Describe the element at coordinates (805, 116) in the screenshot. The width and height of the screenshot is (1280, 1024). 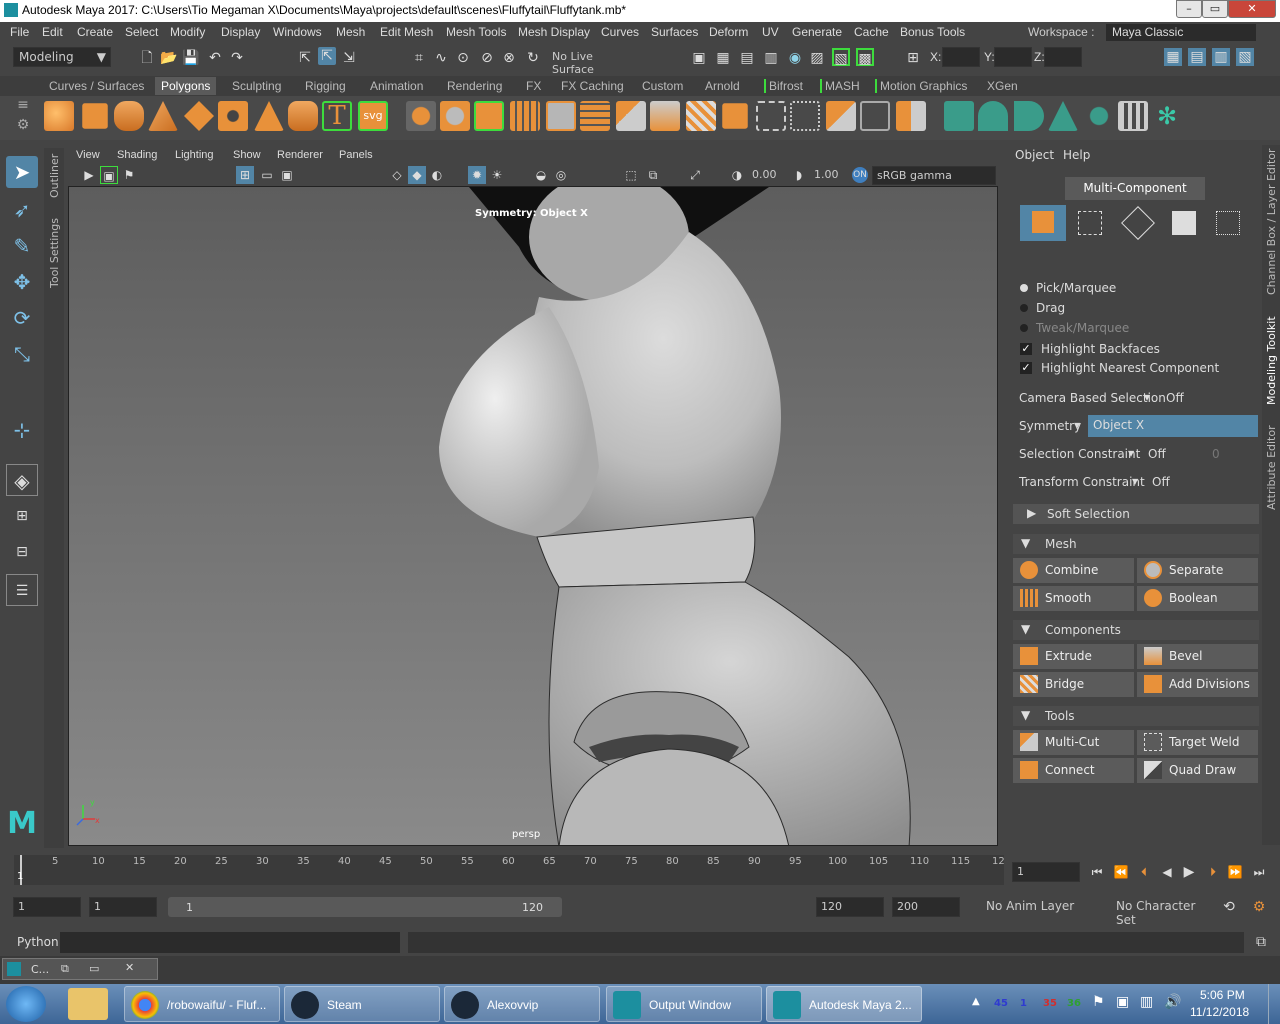
I see `auto-uv-shelf-icon` at that location.